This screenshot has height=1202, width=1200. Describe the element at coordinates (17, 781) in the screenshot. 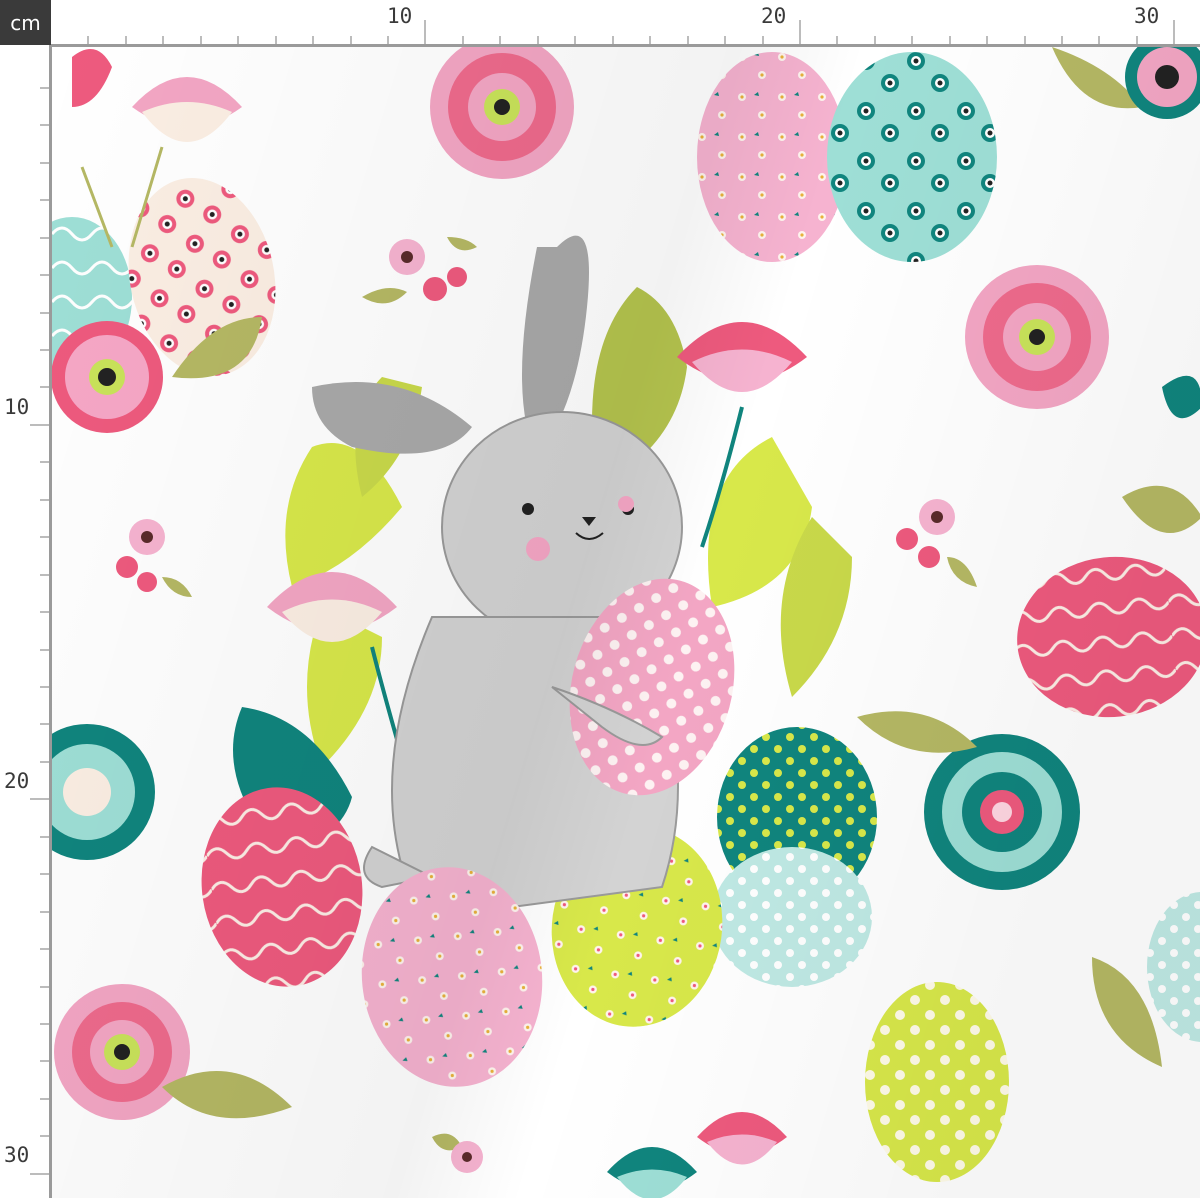

I see `left-ruler-label-20: 20` at that location.